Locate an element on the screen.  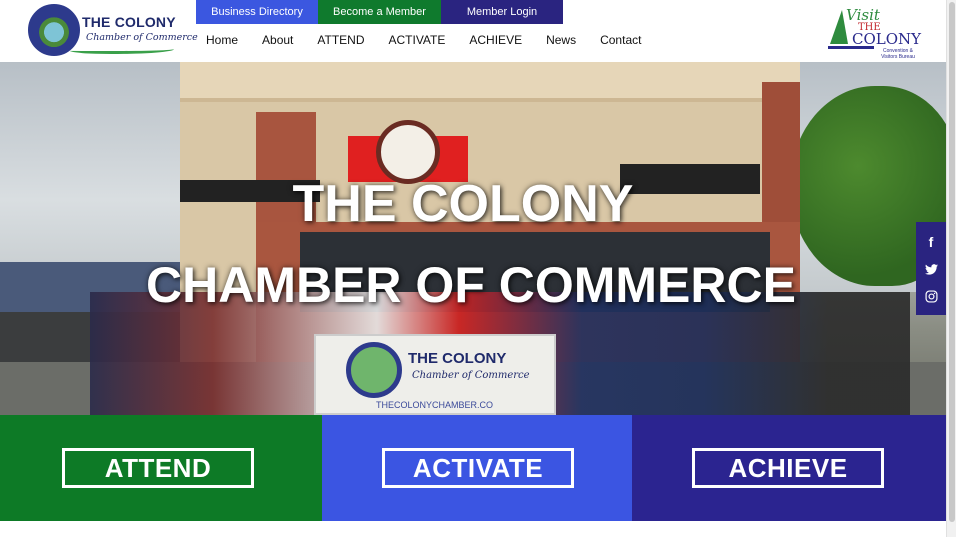
activate-button: ACTIVATE is located at coordinates (478, 468).